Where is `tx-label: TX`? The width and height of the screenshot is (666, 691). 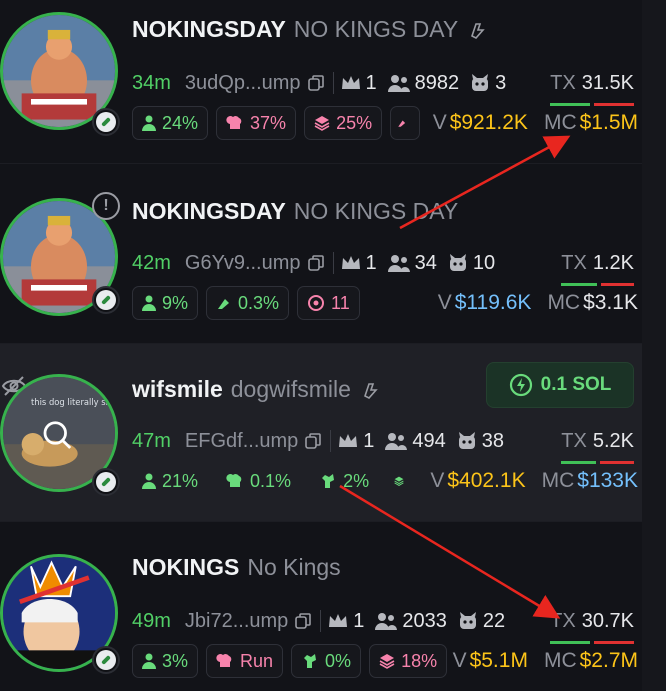
tx-label: TX is located at coordinates (574, 262).